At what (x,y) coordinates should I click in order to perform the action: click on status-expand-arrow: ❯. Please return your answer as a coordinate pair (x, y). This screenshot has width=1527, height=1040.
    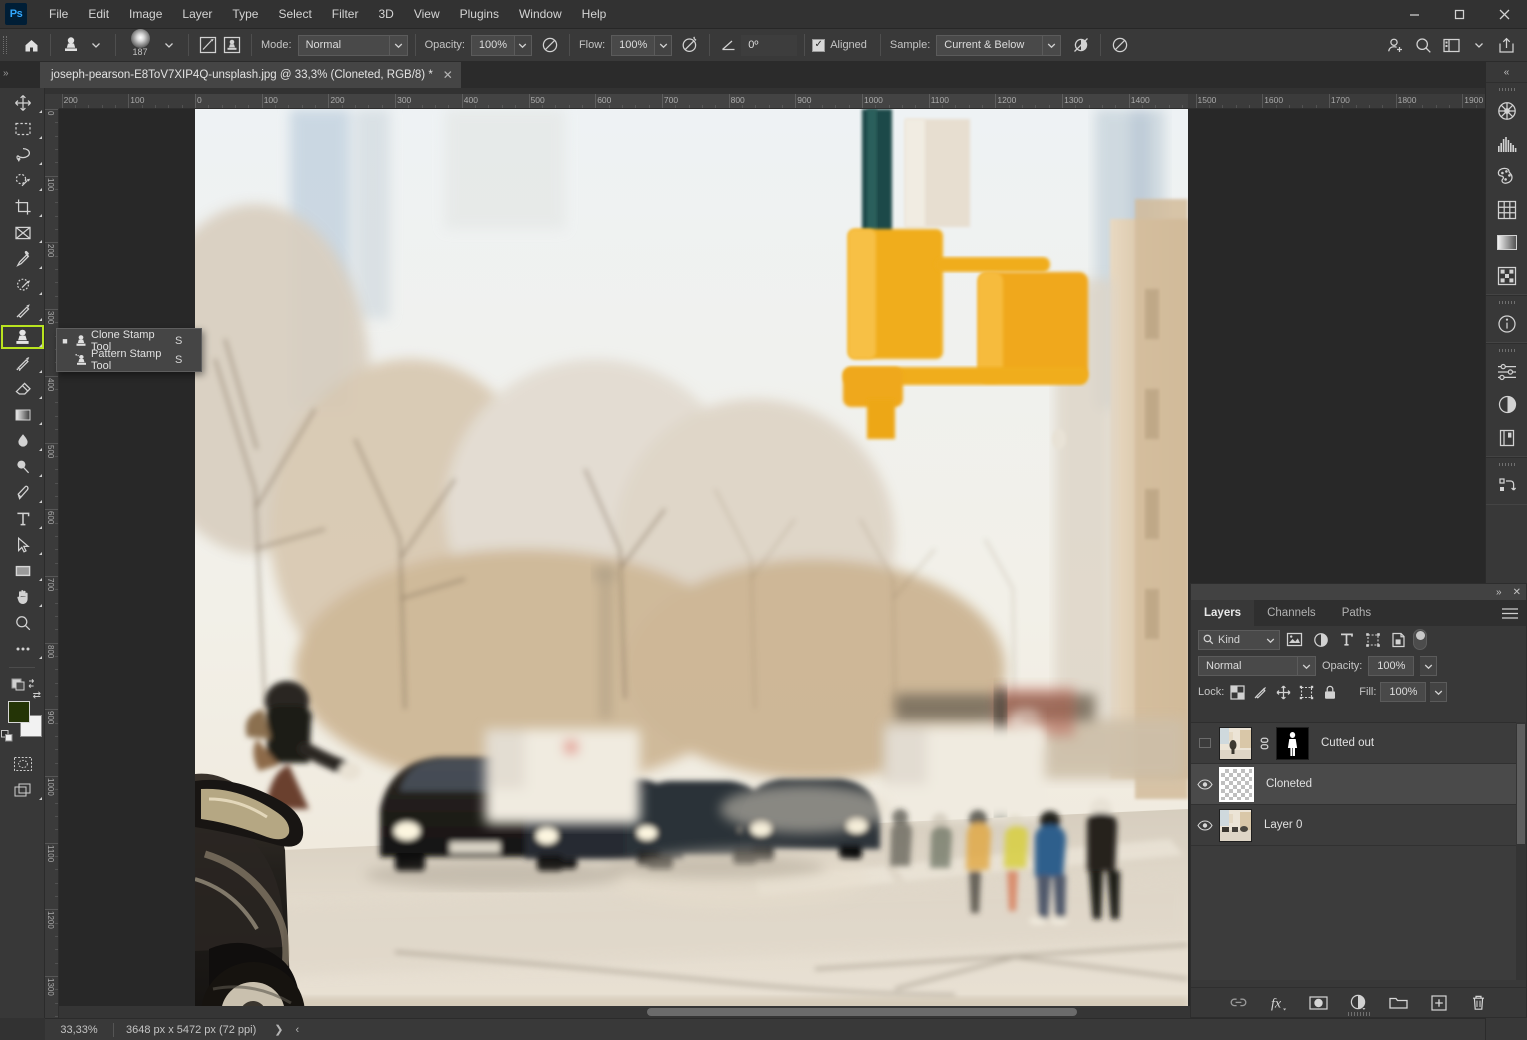
    Looking at the image, I should click on (278, 1029).